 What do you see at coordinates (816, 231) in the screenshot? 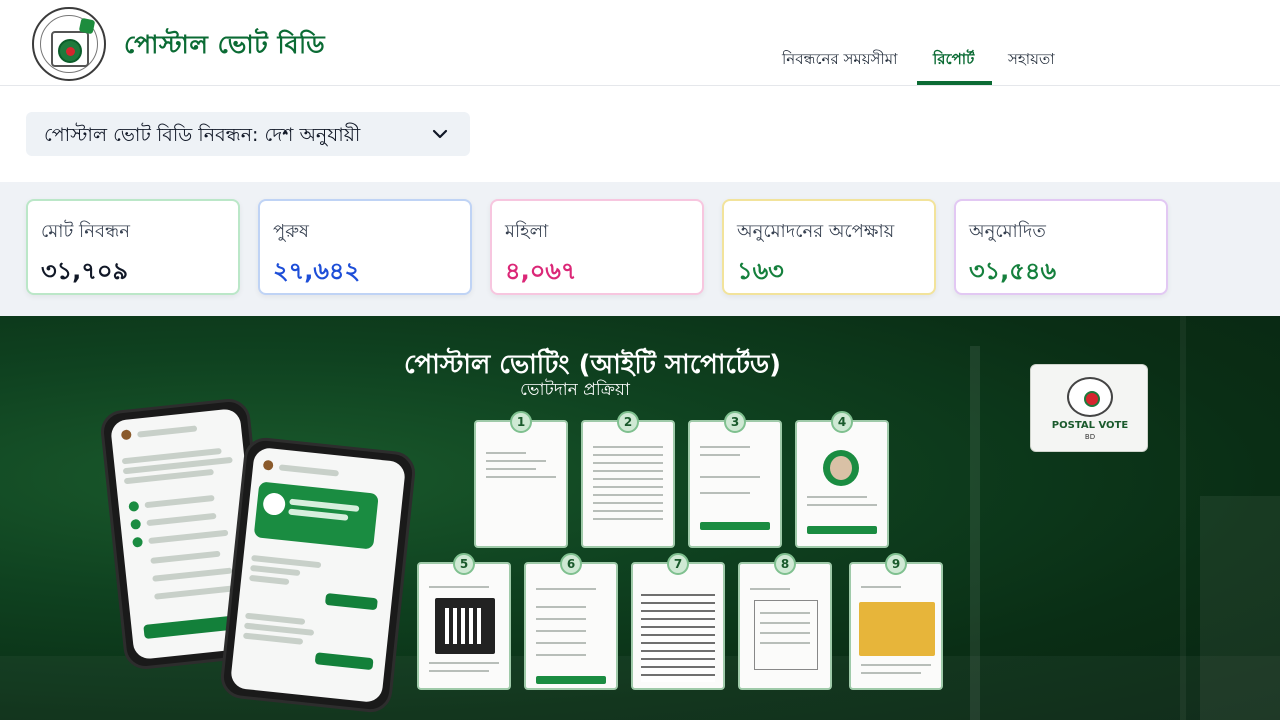
I see `stat-title: অনুমোদনের অপেক্ষায়` at bounding box center [816, 231].